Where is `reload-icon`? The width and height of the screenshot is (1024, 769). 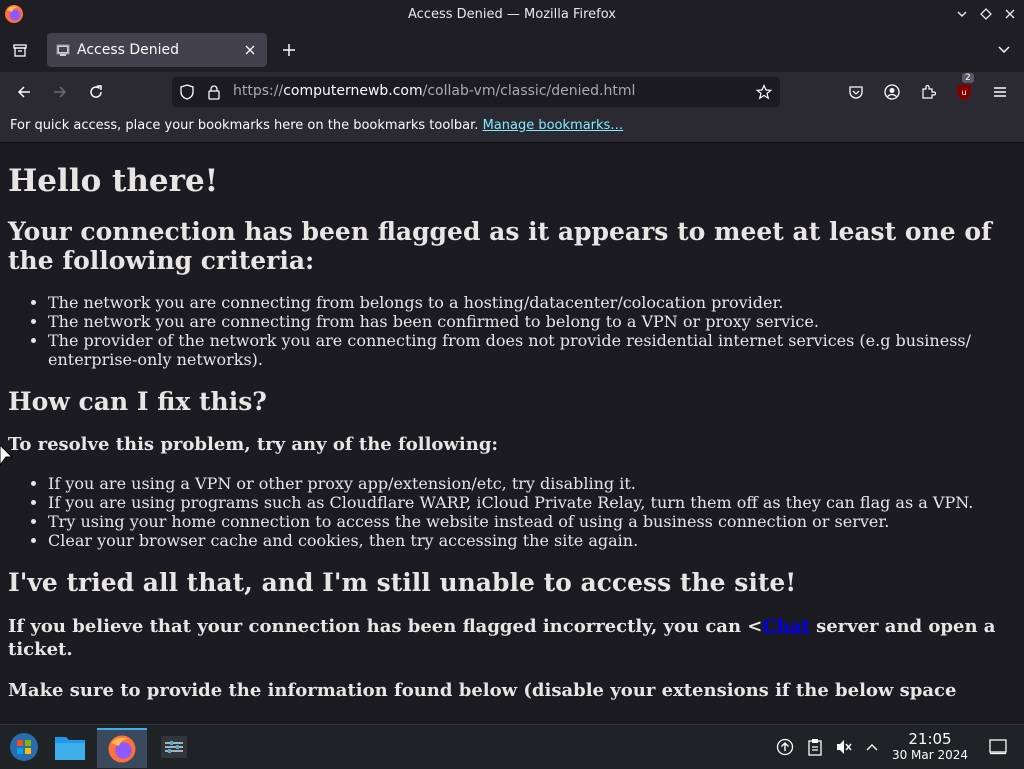 reload-icon is located at coordinates (96, 92).